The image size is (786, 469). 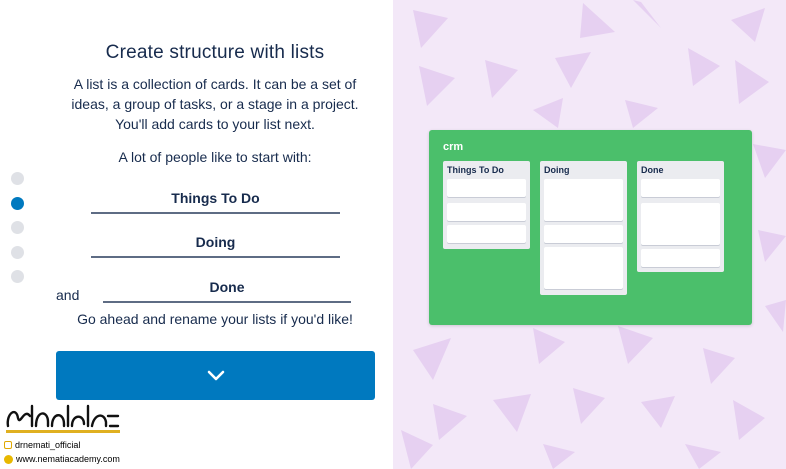 I want to click on and-label: and, so click(x=68, y=295).